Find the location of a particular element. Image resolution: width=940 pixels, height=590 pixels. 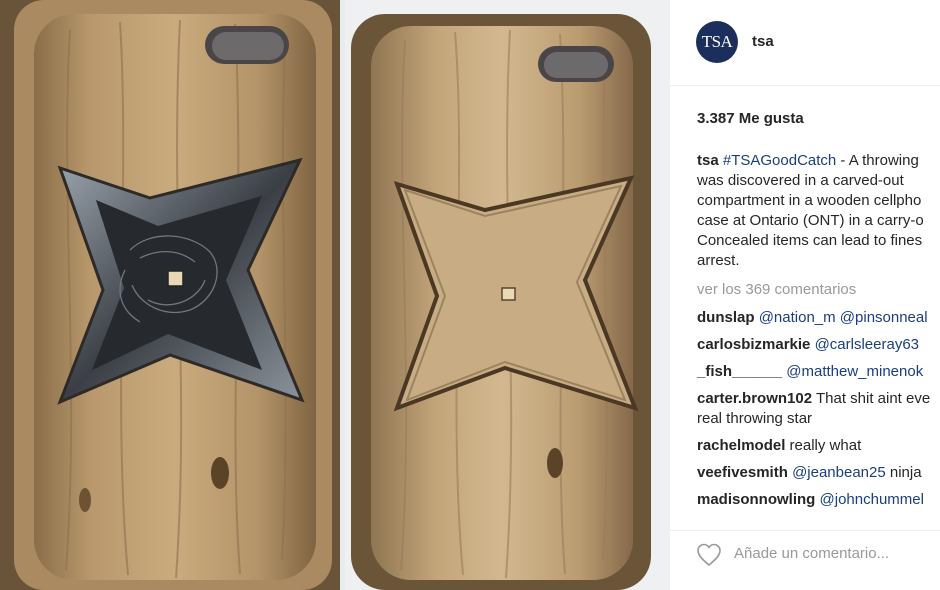

heart-icon is located at coordinates (709, 555).